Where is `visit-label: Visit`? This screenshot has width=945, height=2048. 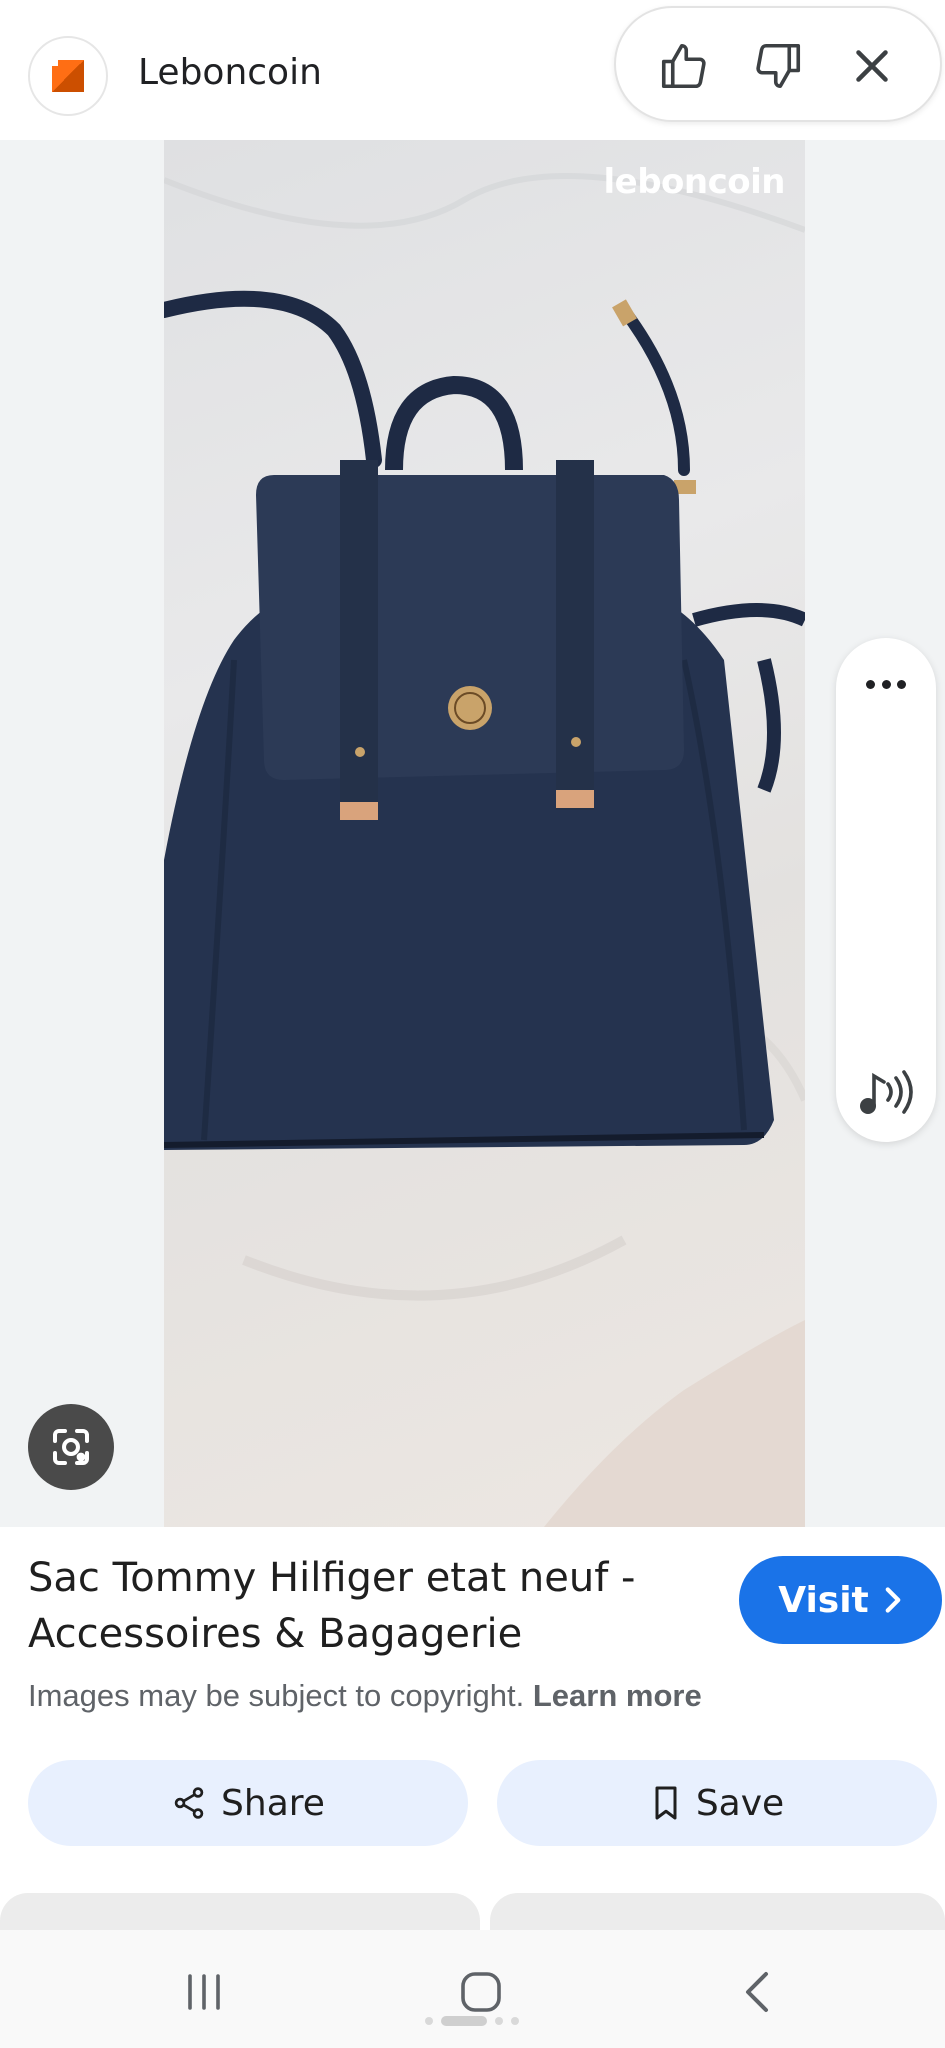 visit-label: Visit is located at coordinates (823, 1600).